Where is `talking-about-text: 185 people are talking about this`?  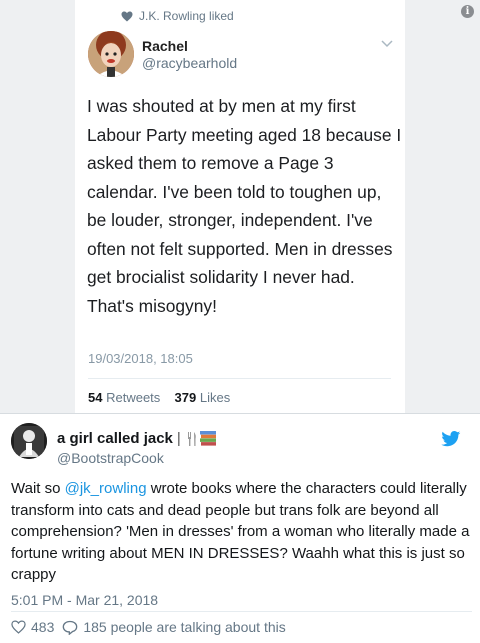 talking-about-text: 185 people are talking about this is located at coordinates (184, 627).